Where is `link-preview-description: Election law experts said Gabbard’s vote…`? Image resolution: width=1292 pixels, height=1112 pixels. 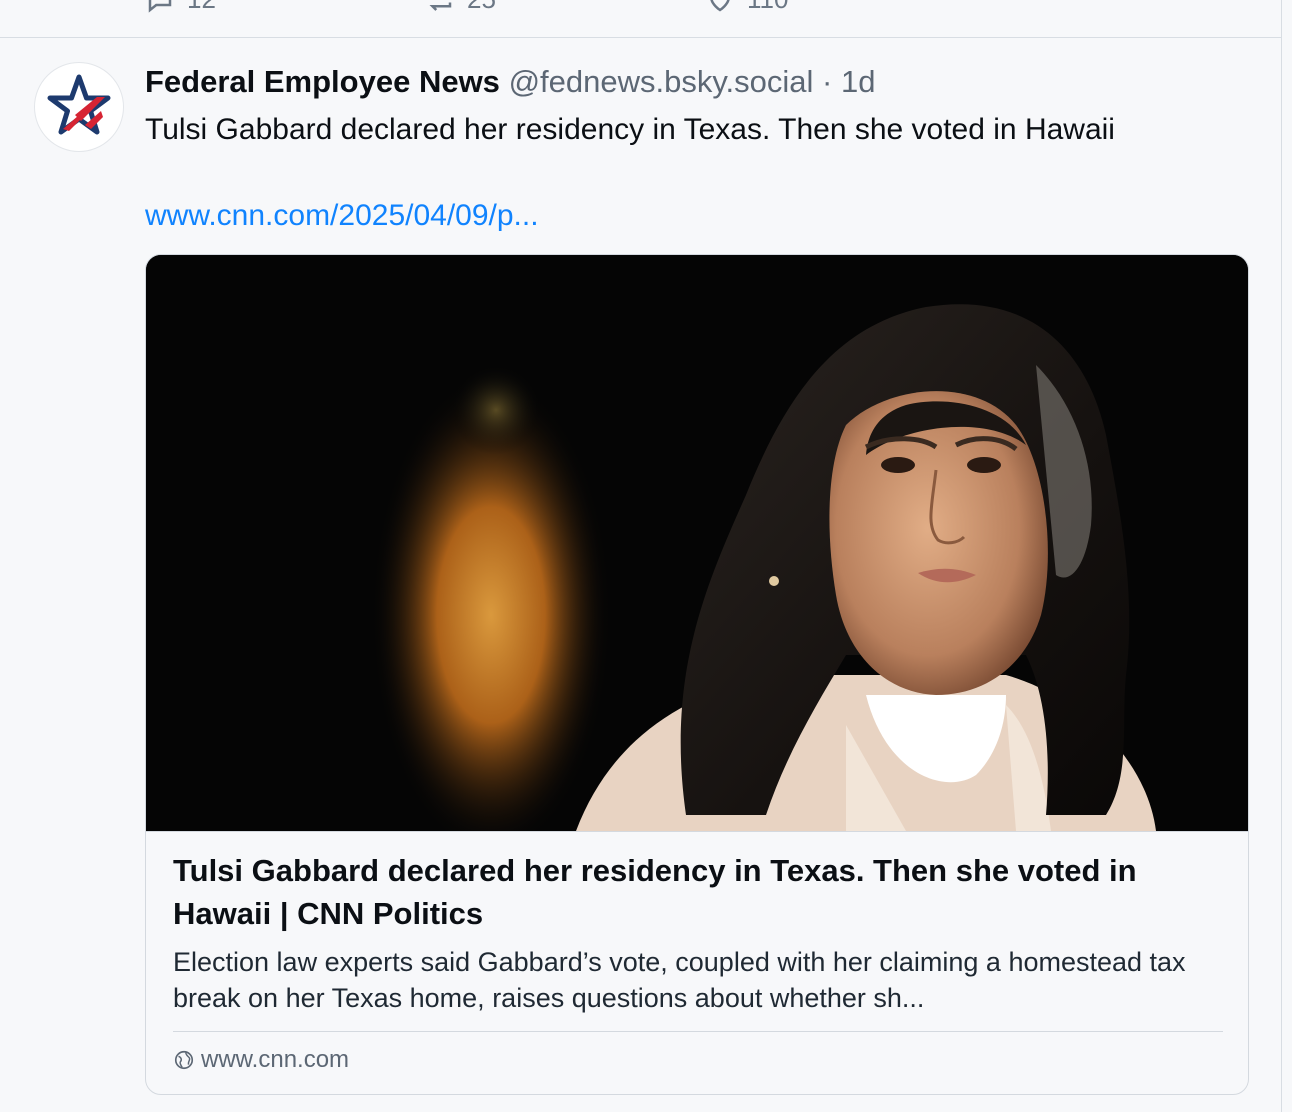
link-preview-description: Election law experts said Gabbard’s vote… is located at coordinates (679, 980).